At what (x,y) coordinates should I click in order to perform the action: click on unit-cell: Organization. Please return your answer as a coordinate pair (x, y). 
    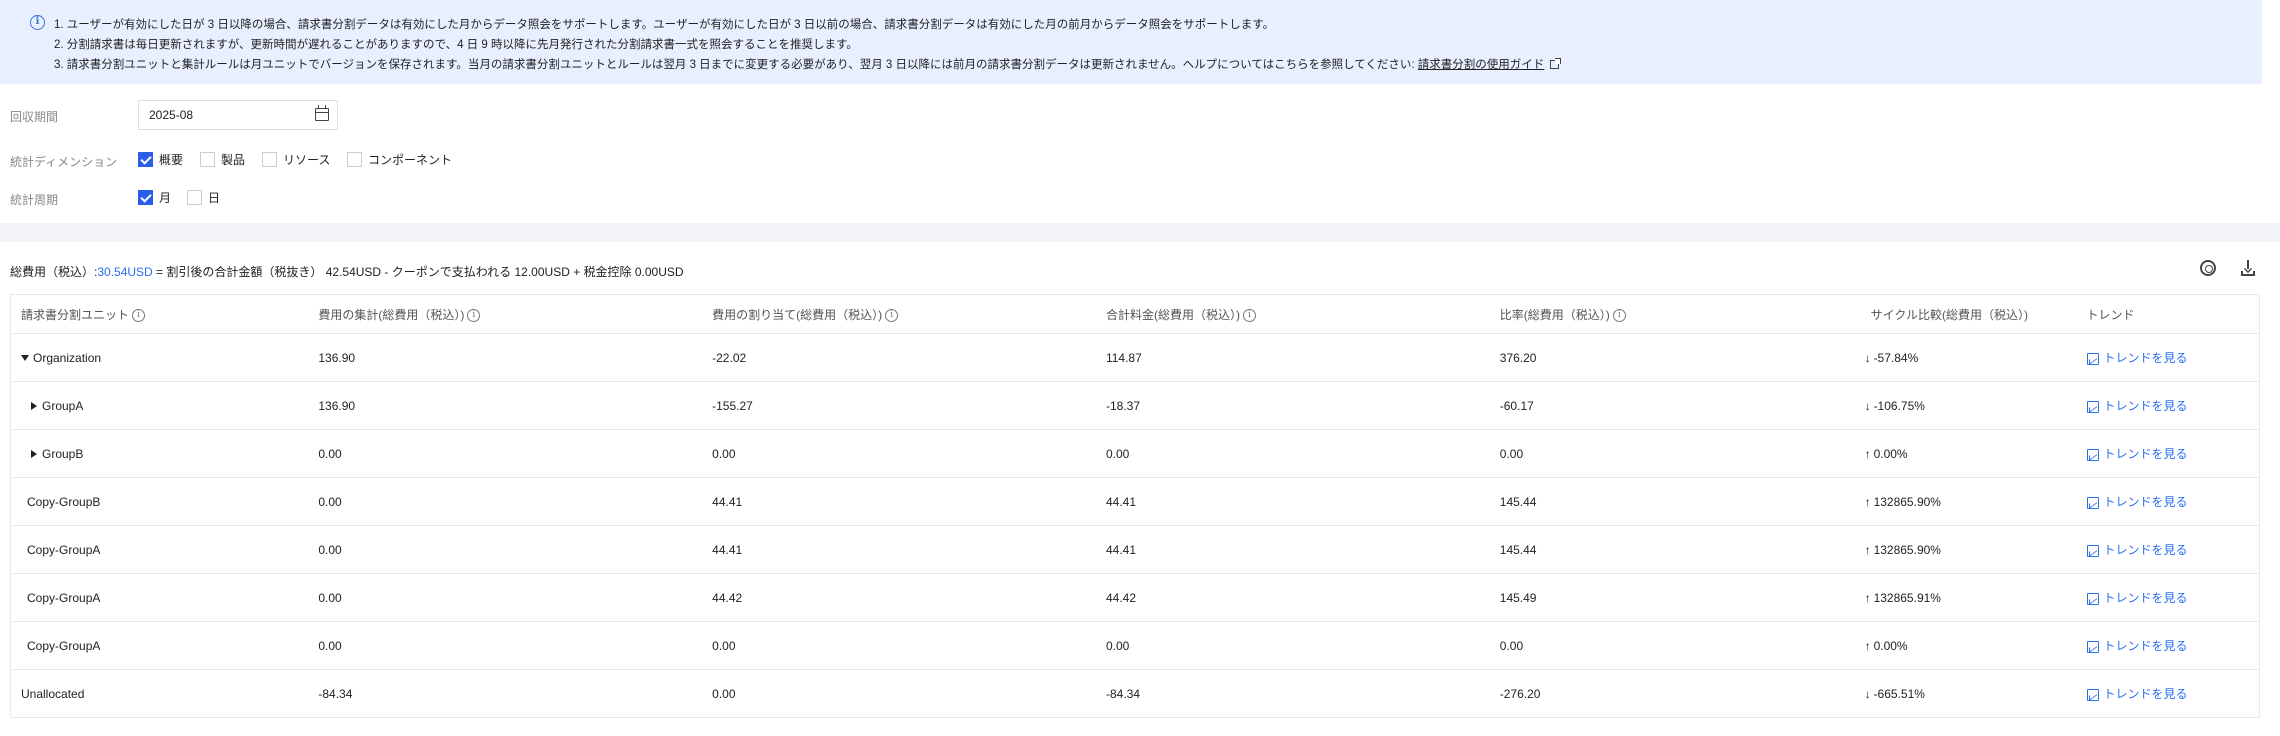
    Looking at the image, I should click on (164, 357).